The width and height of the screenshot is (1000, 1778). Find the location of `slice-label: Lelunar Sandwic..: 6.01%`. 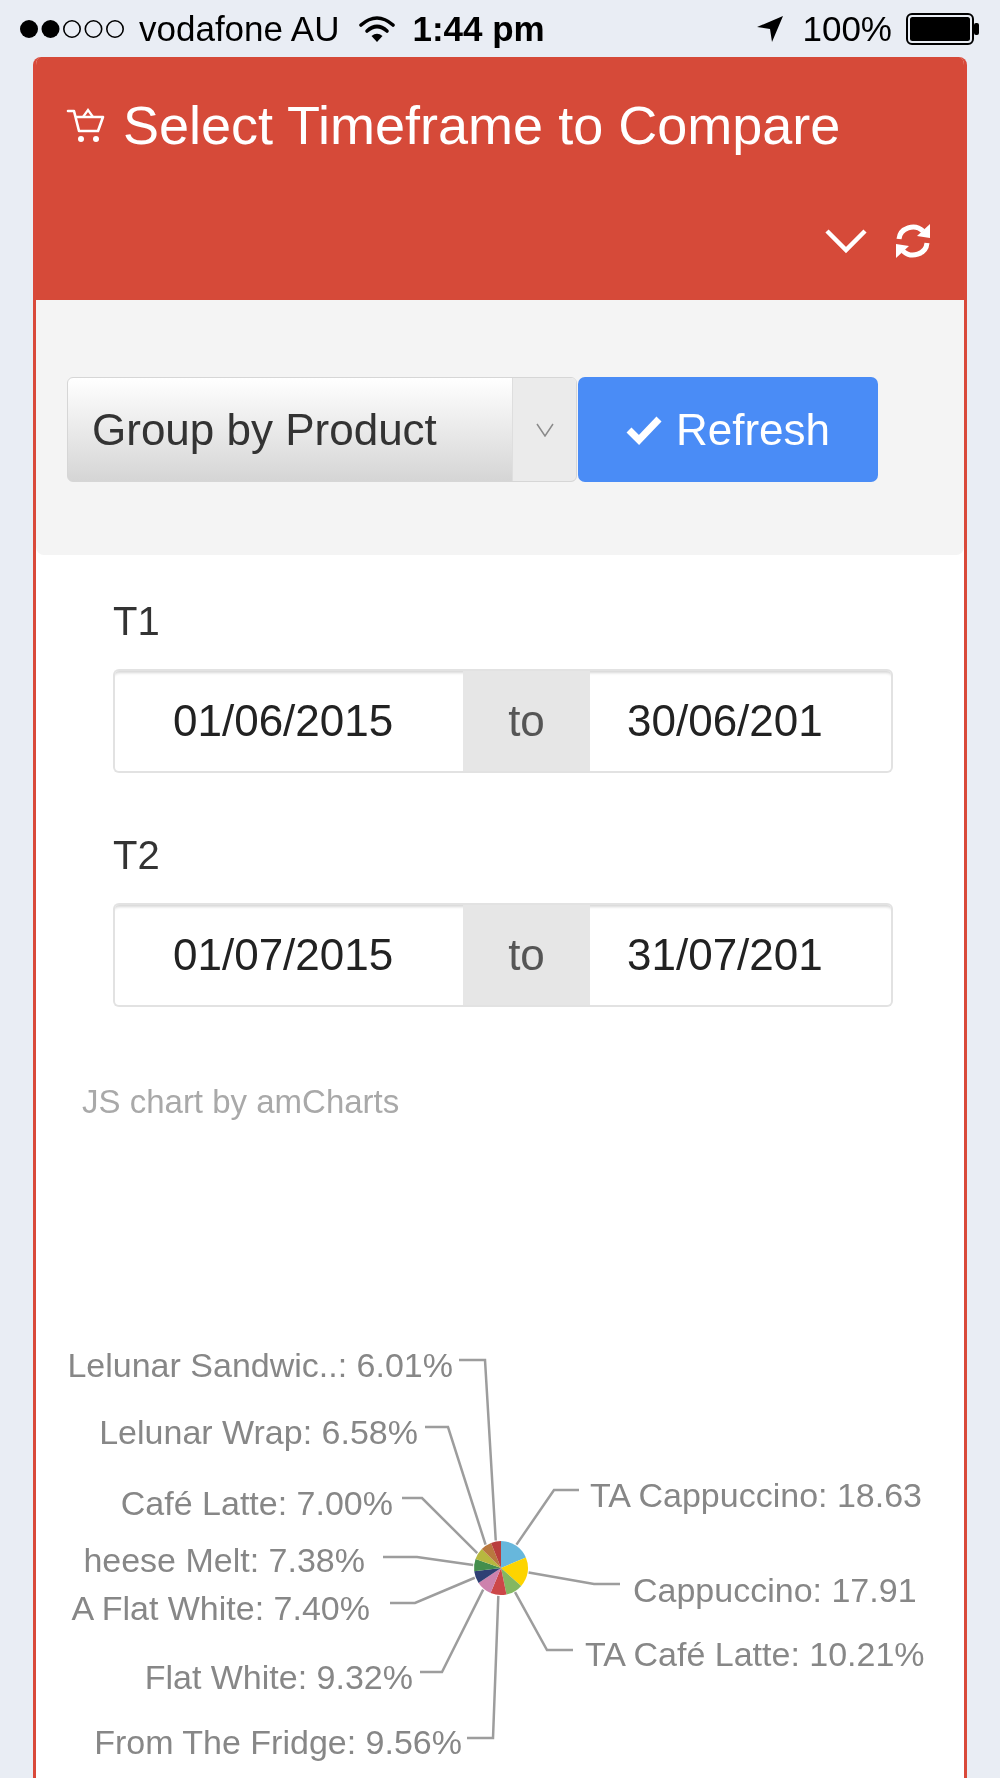

slice-label: Lelunar Sandwic..: 6.01% is located at coordinates (260, 1365).